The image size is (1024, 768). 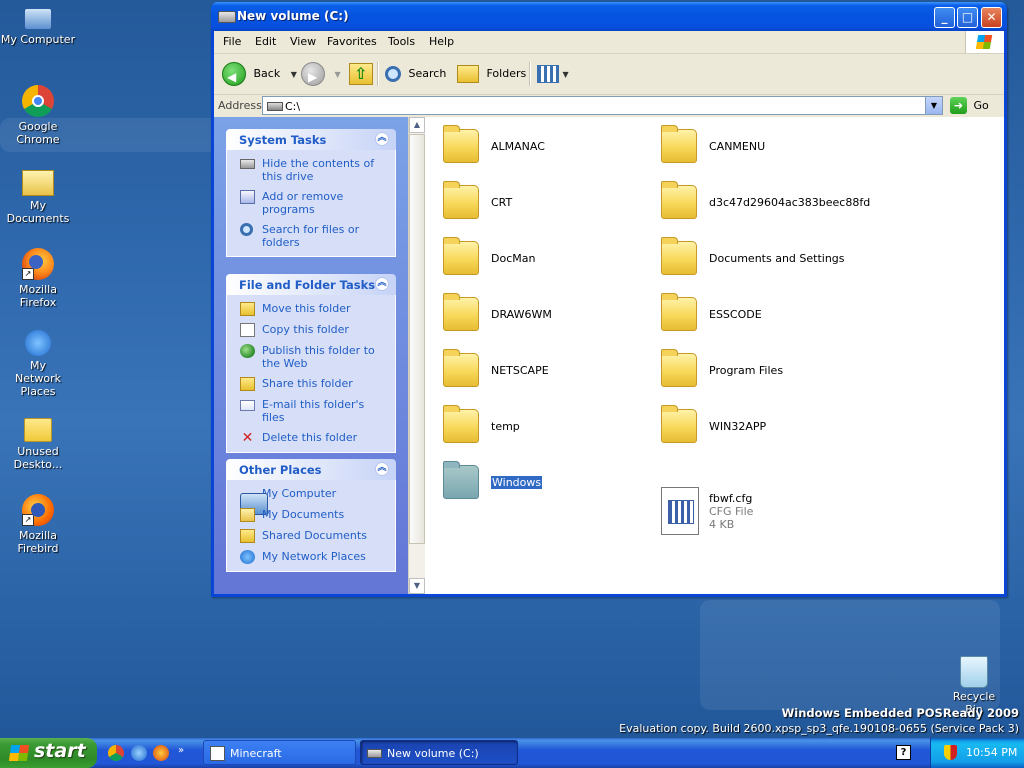 What do you see at coordinates (521, 314) in the screenshot?
I see `item-name: DRAW6WM` at bounding box center [521, 314].